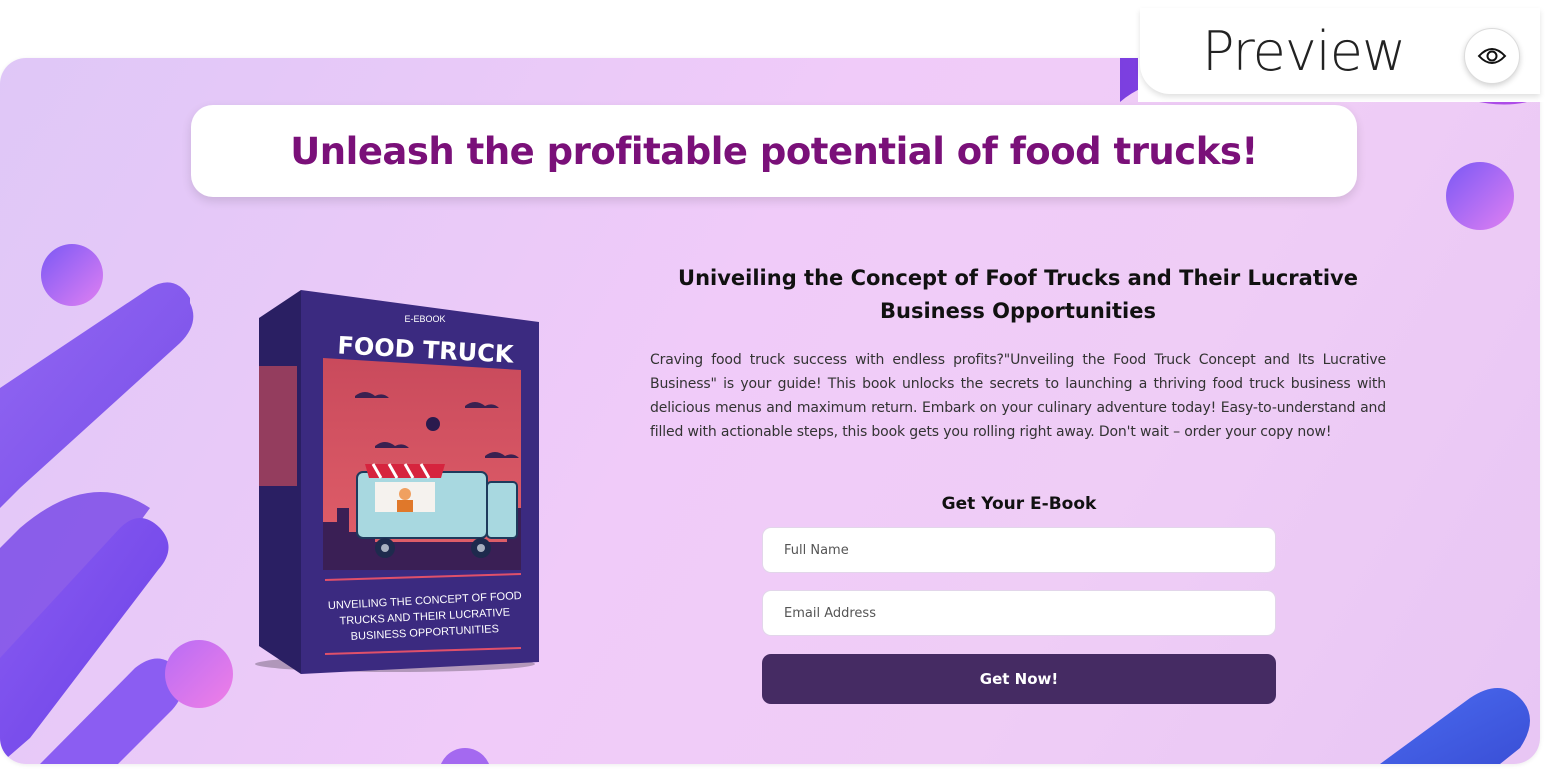  I want to click on form-title: Get Your E-Book, so click(1019, 504).